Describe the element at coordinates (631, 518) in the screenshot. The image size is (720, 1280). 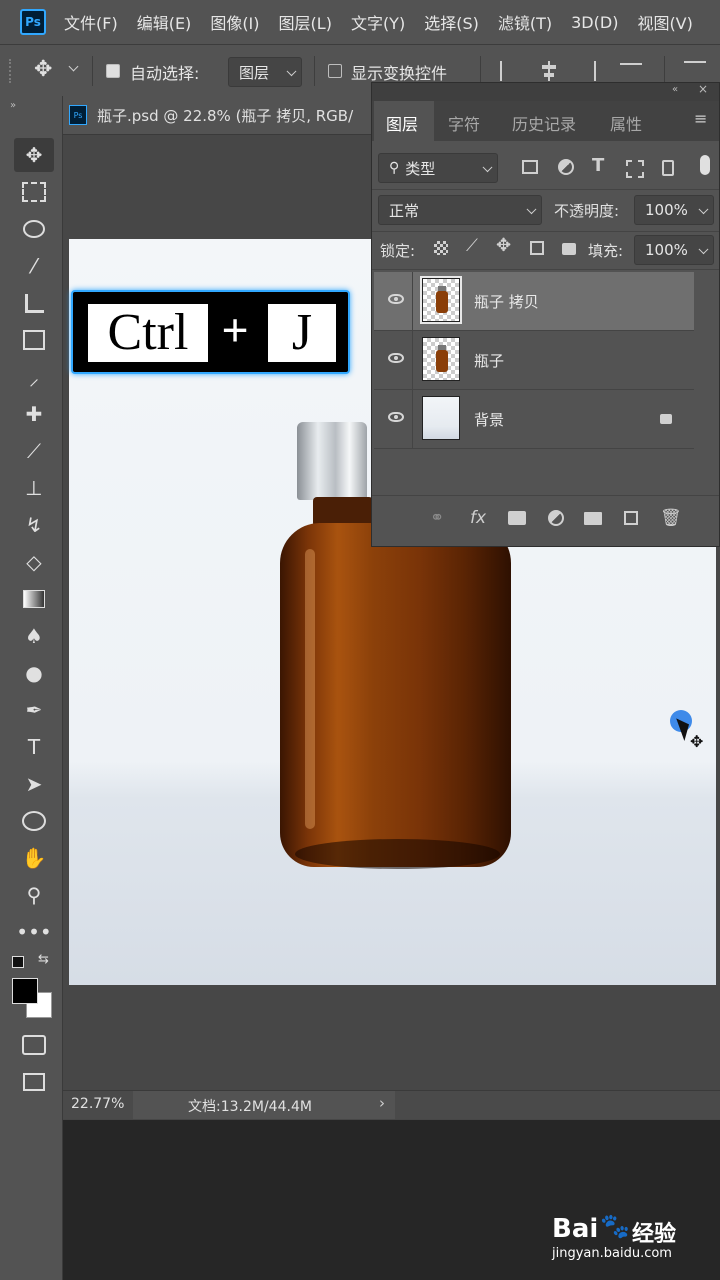
I see `new-layer-icon` at that location.